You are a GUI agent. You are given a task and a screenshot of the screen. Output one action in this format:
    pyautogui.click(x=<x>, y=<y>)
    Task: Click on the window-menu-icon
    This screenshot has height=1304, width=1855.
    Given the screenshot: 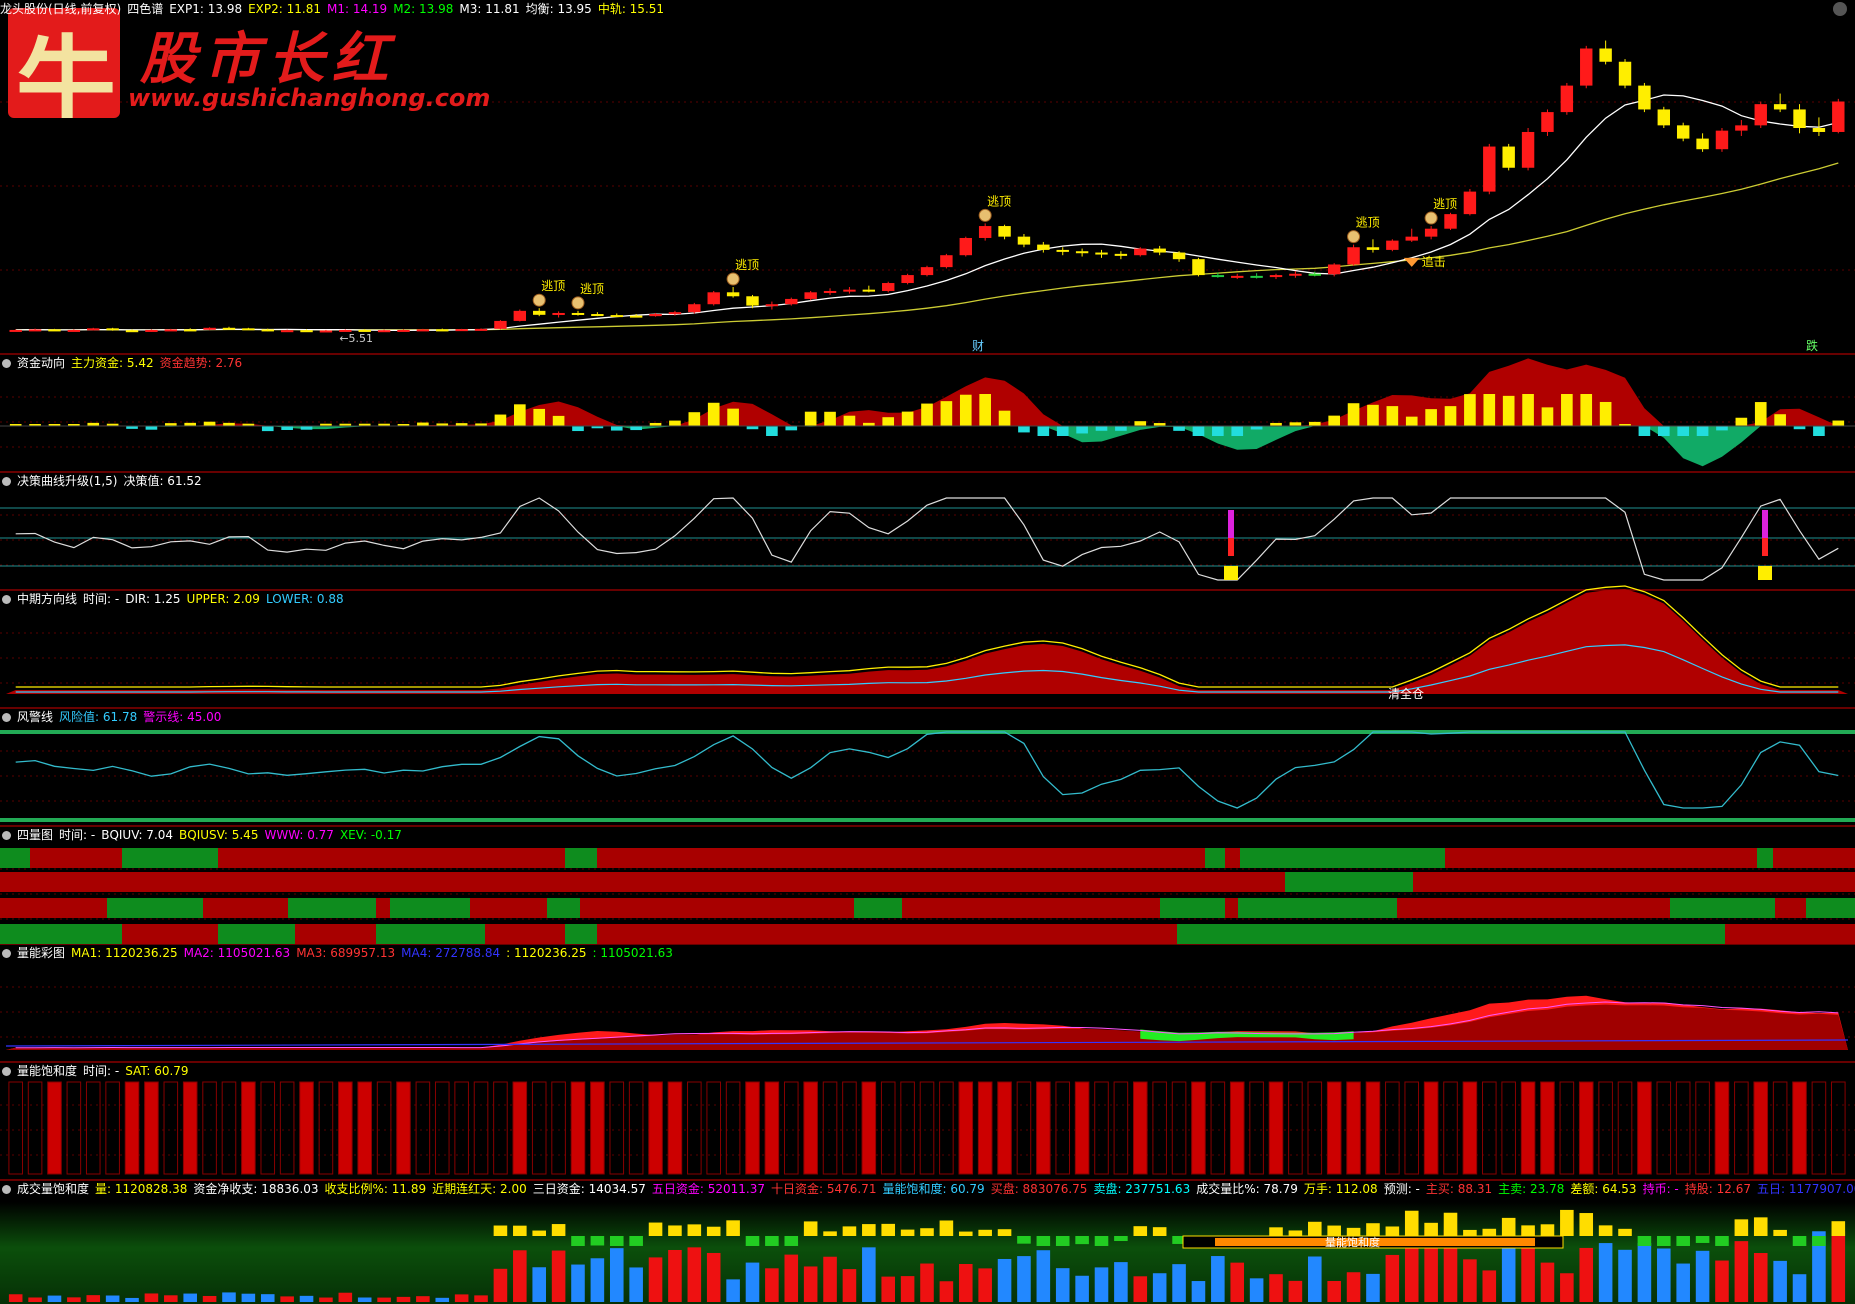 What is the action you would take?
    pyautogui.click(x=1840, y=9)
    